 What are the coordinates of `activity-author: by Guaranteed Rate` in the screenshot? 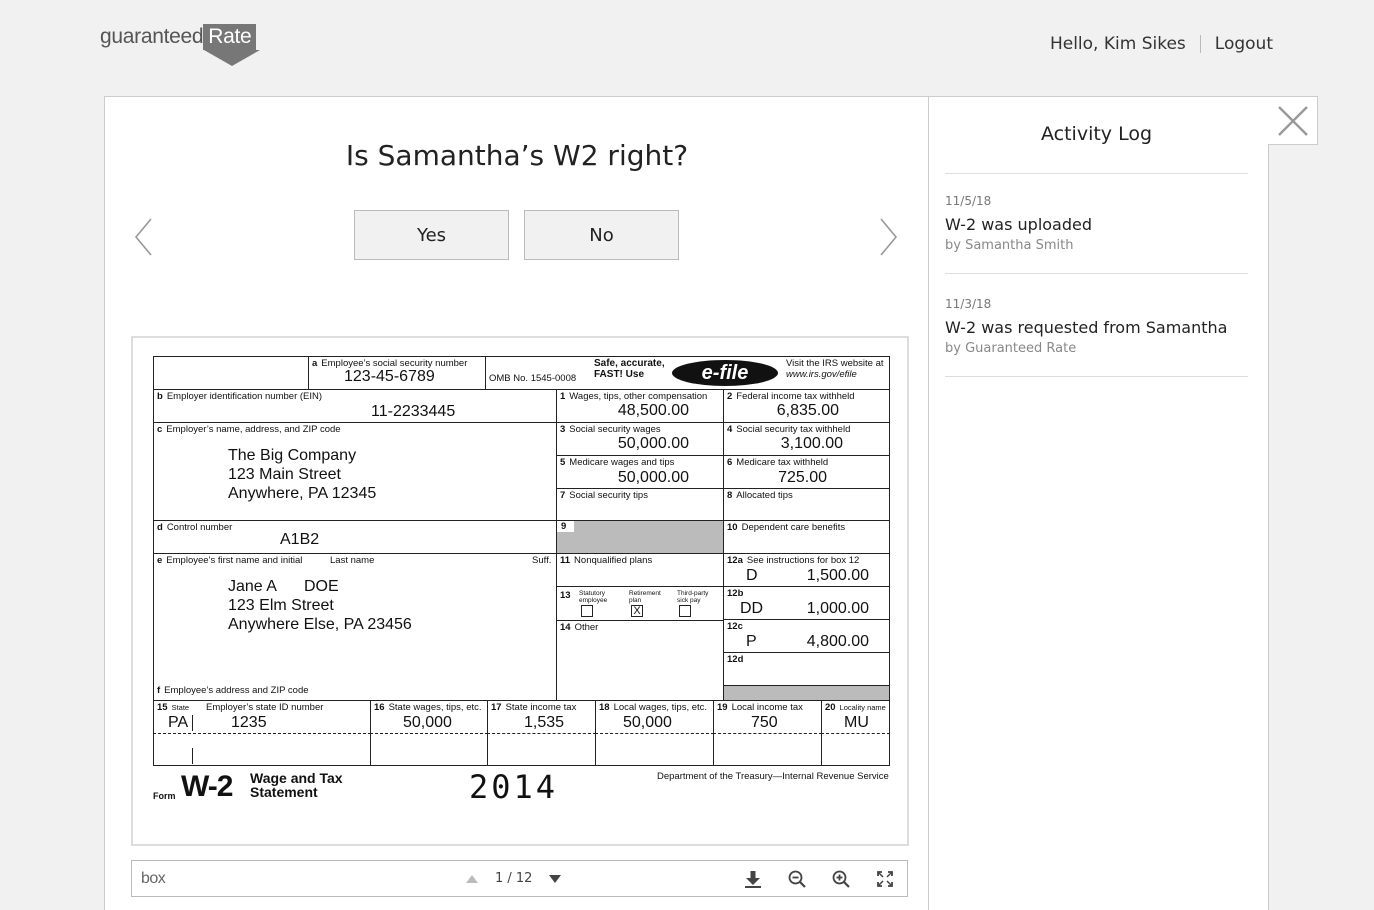 It's located at (1011, 348).